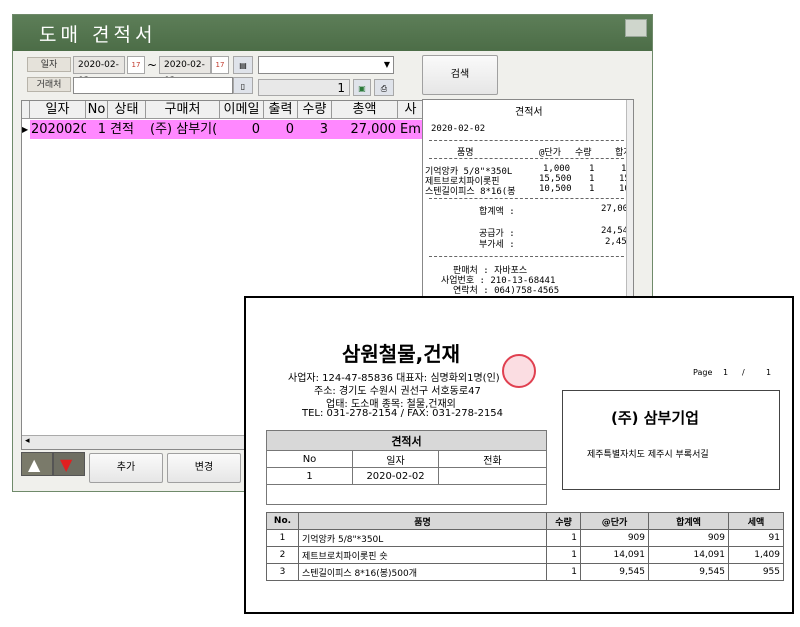 Image resolution: width=800 pixels, height=627 pixels. Describe the element at coordinates (384, 87) in the screenshot. I see `print-icon: ⎙` at that location.